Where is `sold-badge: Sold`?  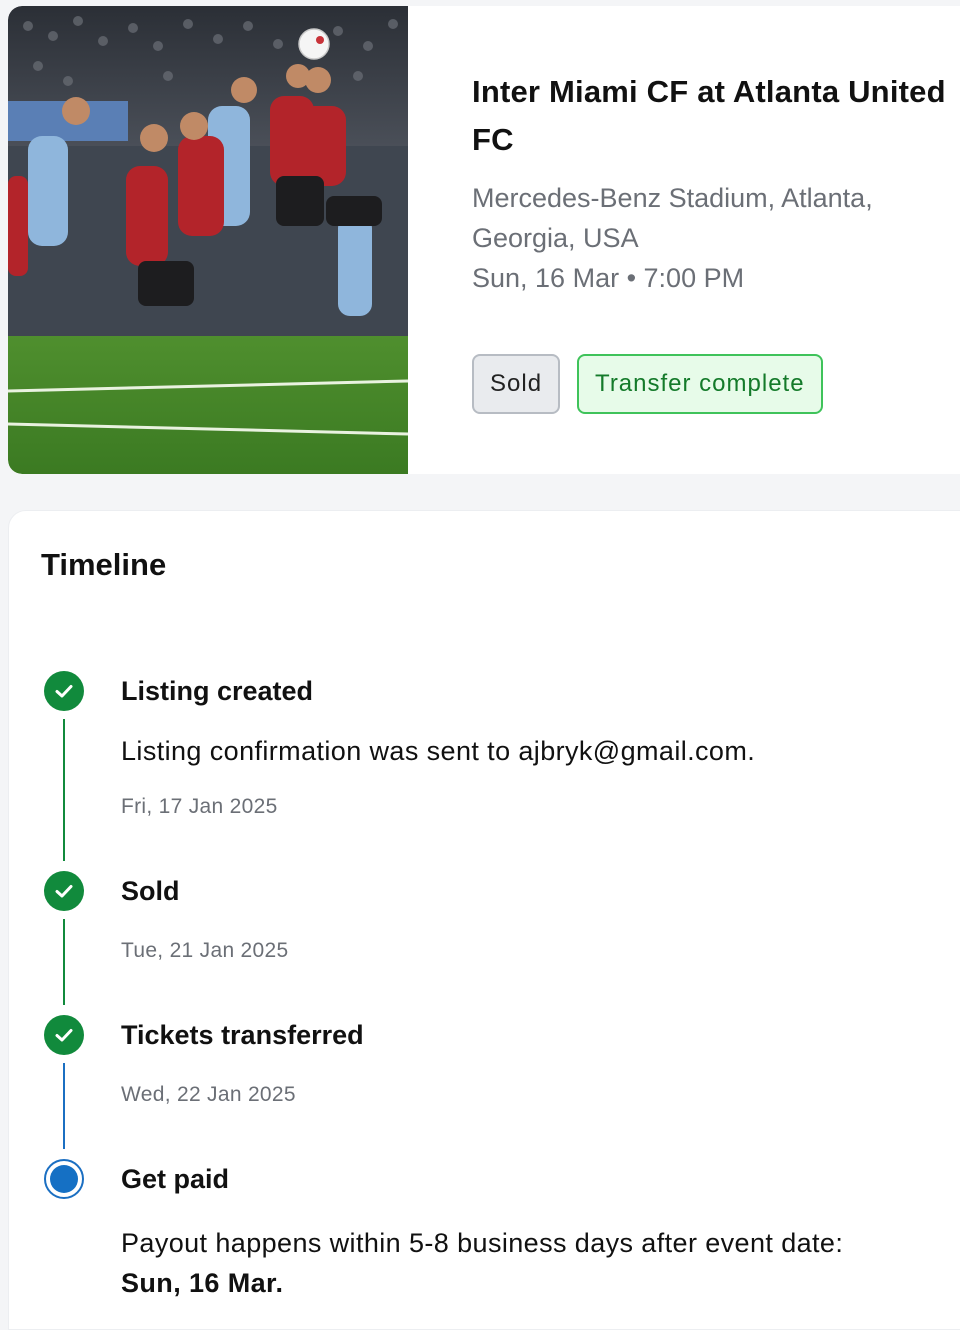 sold-badge: Sold is located at coordinates (516, 384).